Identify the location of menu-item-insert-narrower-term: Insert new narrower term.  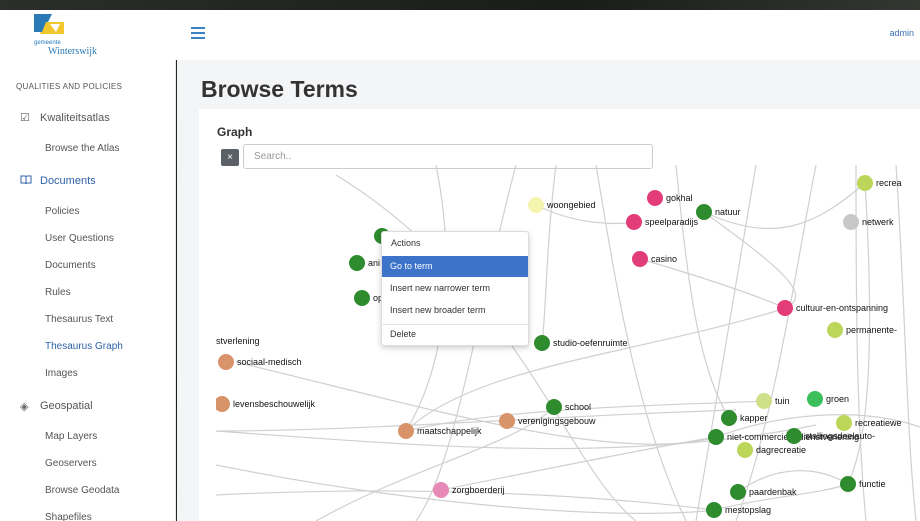
(455, 288).